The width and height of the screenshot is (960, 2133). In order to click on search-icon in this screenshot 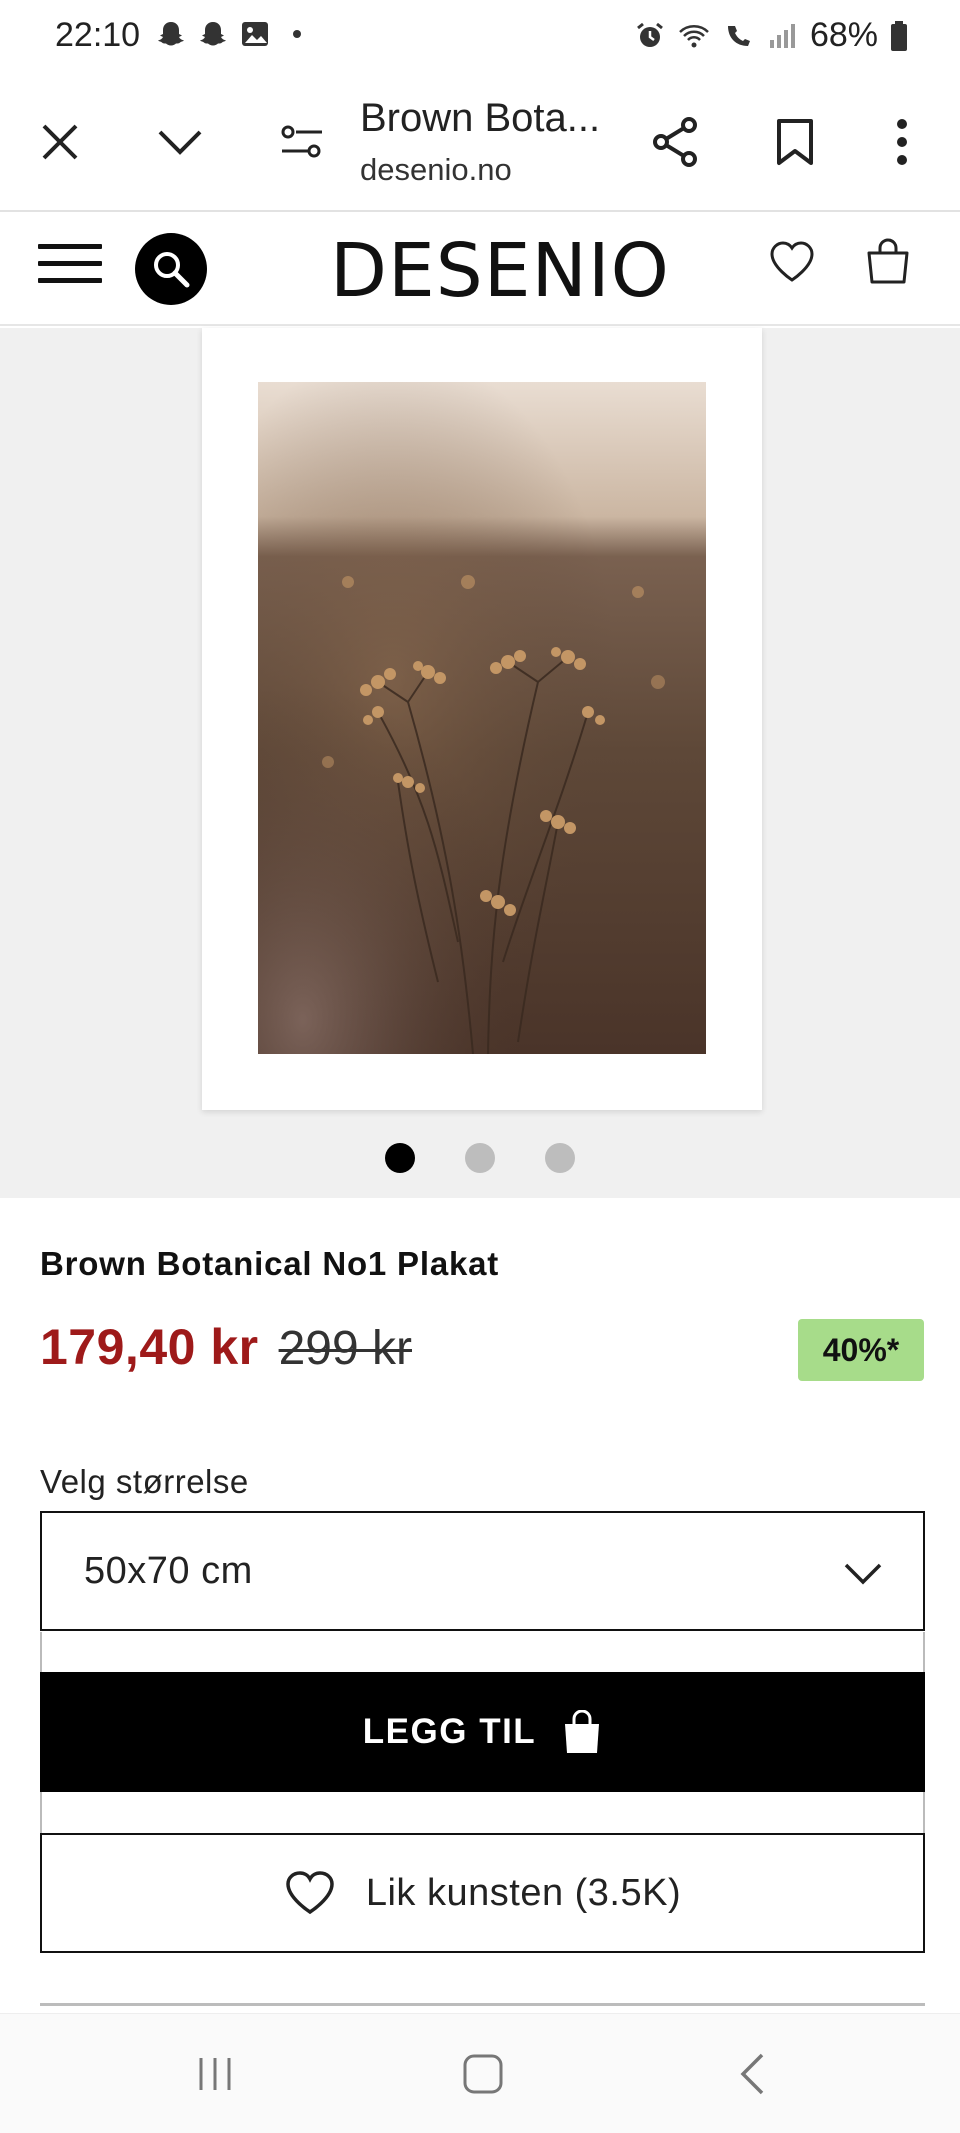, I will do `click(172, 270)`.